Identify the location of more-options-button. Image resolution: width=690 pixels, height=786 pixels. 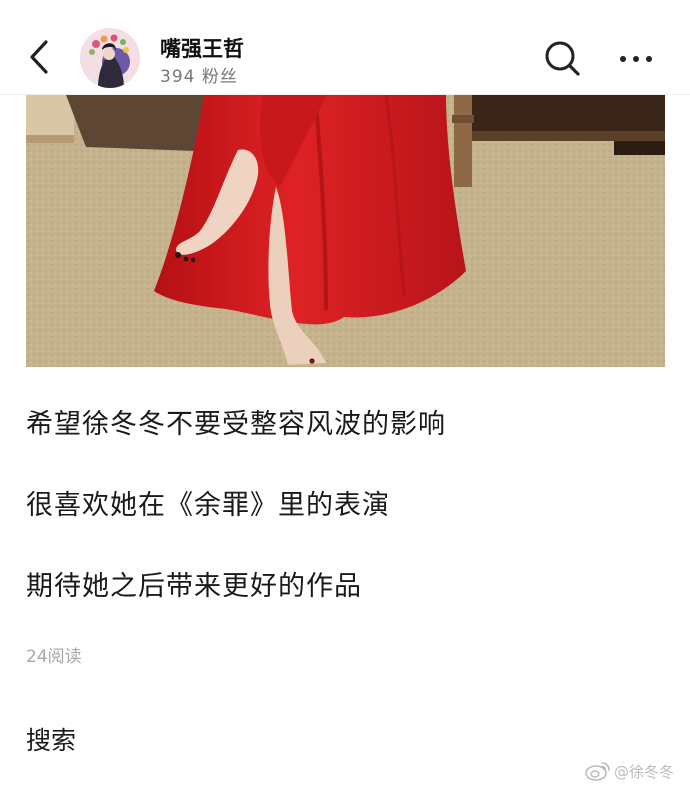
(636, 59).